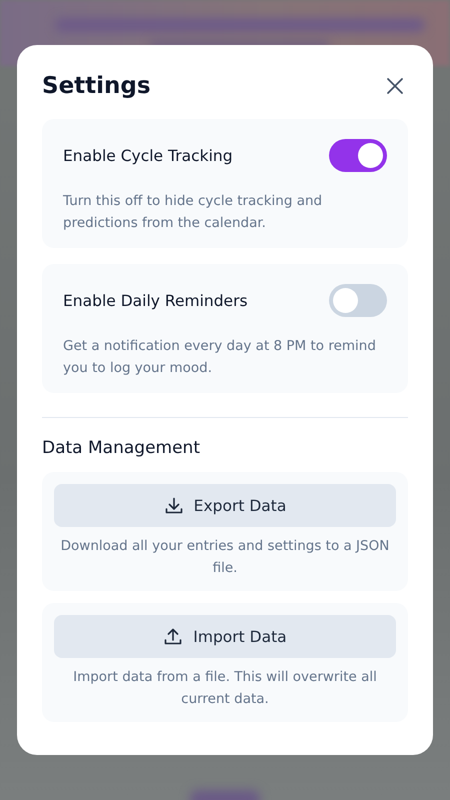 This screenshot has height=800, width=450. What do you see at coordinates (173, 636) in the screenshot?
I see `upload-icon` at bounding box center [173, 636].